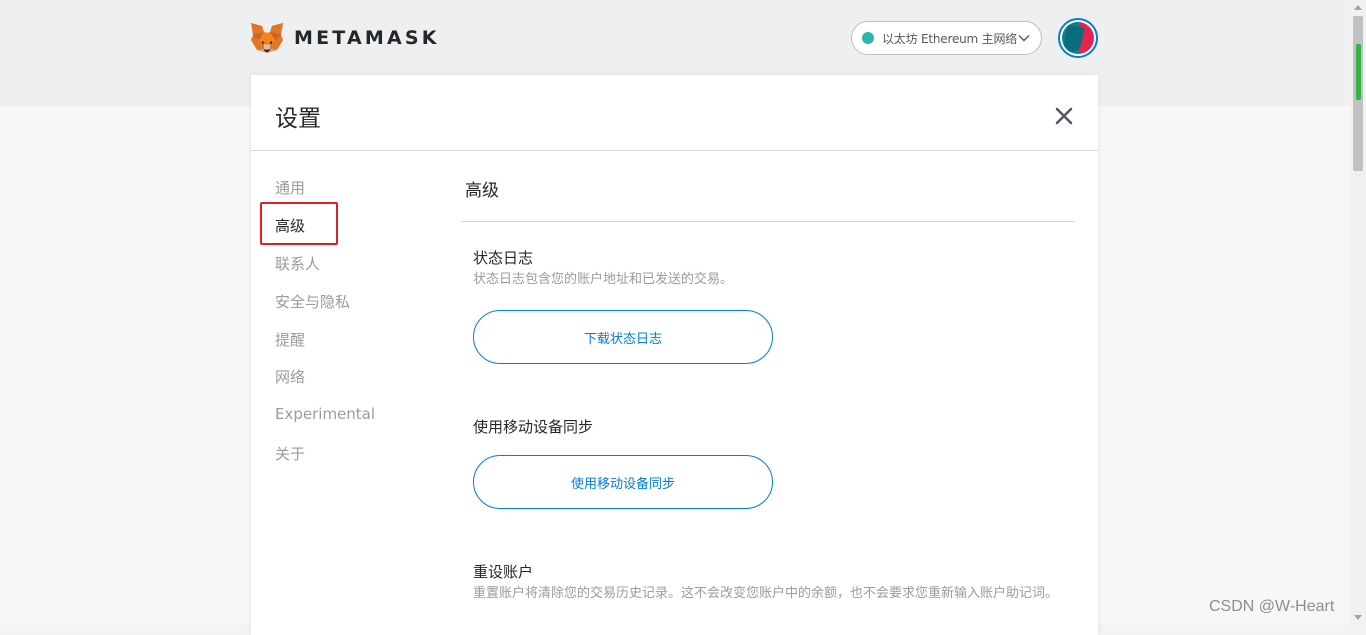  What do you see at coordinates (1358, 72) in the screenshot?
I see `scroll-marker` at bounding box center [1358, 72].